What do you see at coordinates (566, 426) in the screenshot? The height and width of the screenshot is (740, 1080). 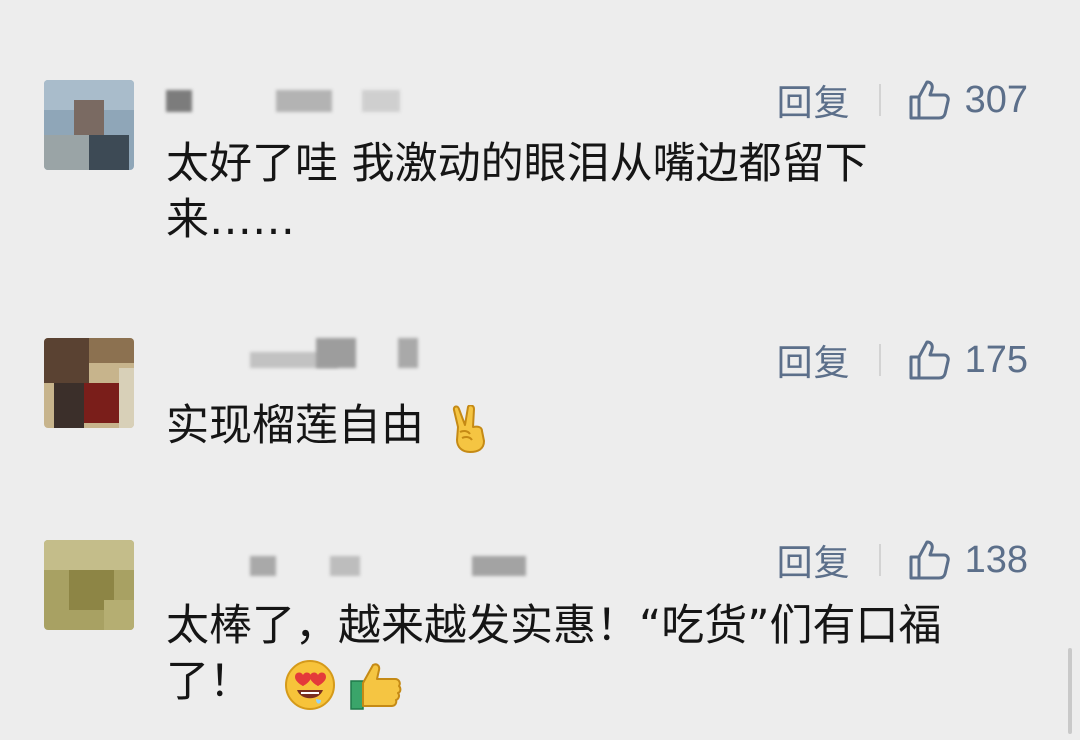 I see `comment-text: 实现榴莲自由` at bounding box center [566, 426].